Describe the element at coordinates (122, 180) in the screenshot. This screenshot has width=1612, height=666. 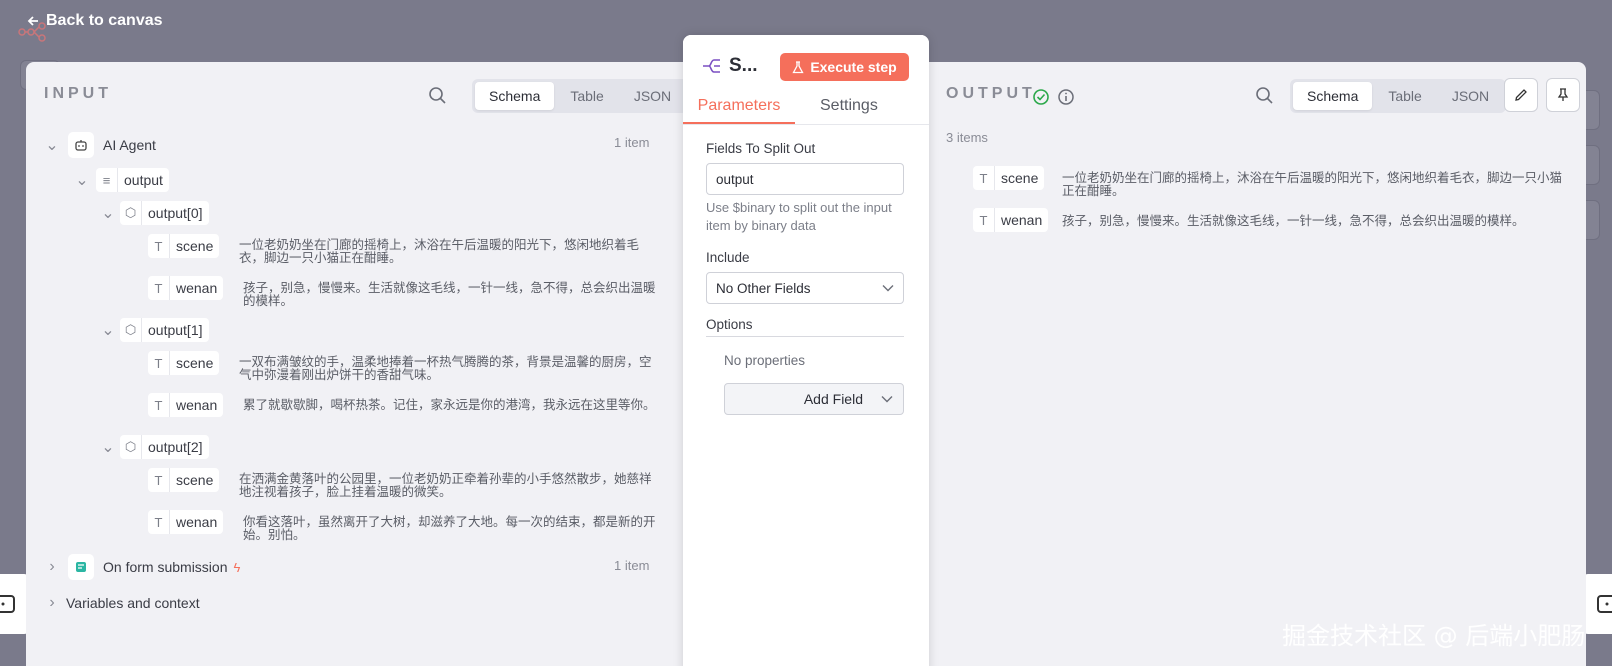
I see `tree-field-output: ⌄ ≡ output` at that location.